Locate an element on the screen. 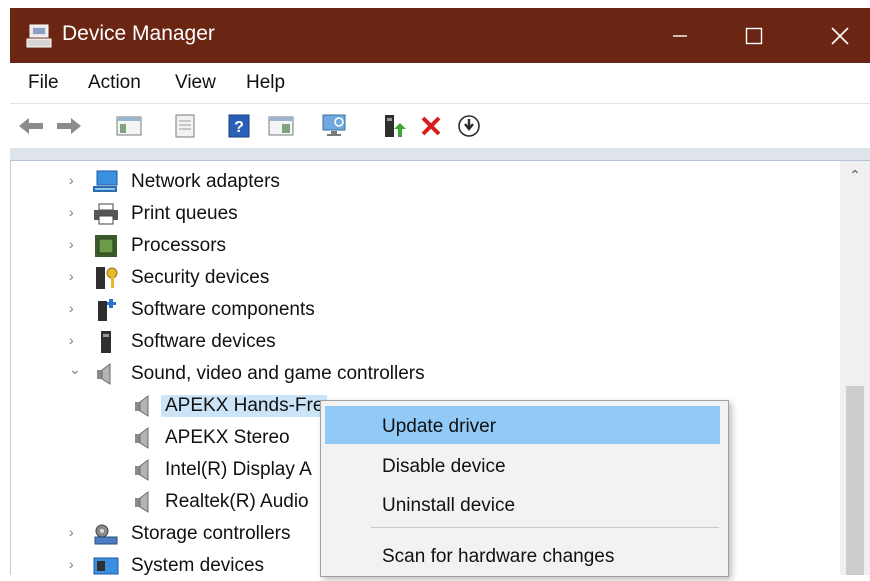  back-arrow-icon is located at coordinates (31, 126).